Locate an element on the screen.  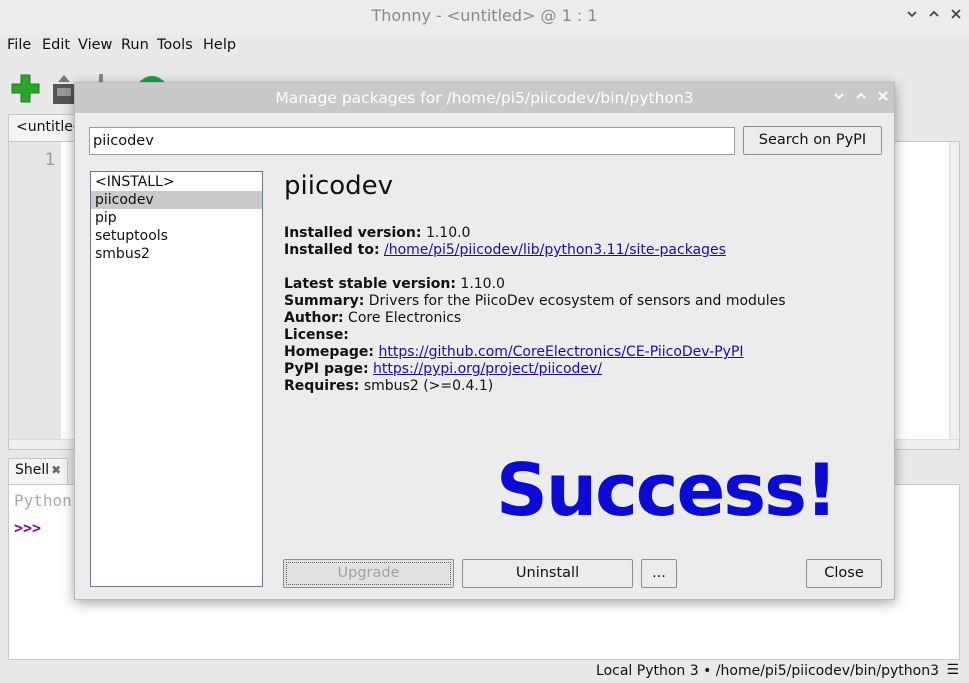
author-row: Author: Core Electronics is located at coordinates (372, 318).